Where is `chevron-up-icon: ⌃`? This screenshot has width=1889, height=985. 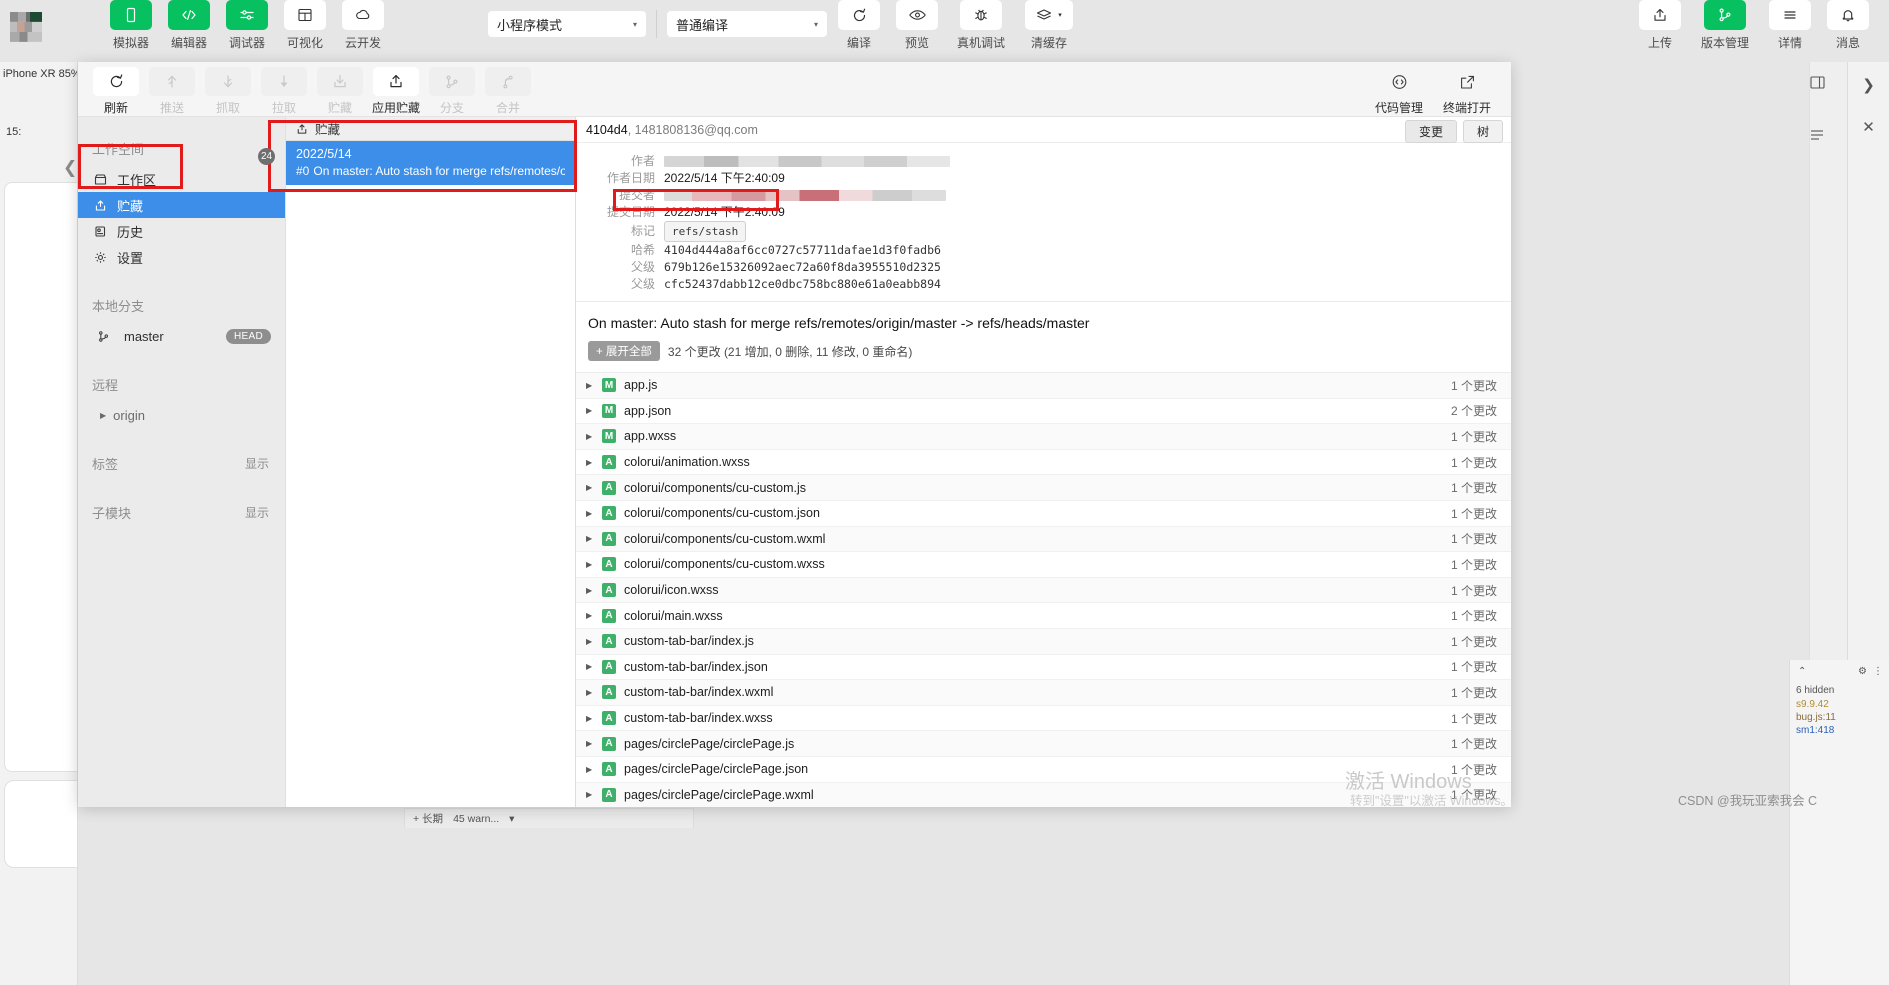
chevron-up-icon: ⌃ is located at coordinates (1802, 671).